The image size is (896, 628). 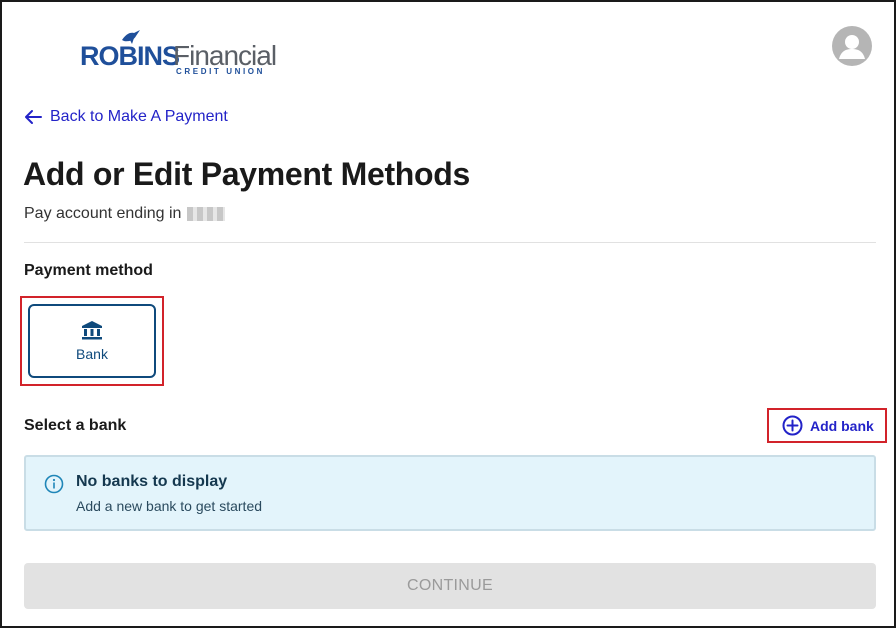 I want to click on robins-financial-logo: ROBINS Financial CREDIT UNION, so click(x=180, y=54).